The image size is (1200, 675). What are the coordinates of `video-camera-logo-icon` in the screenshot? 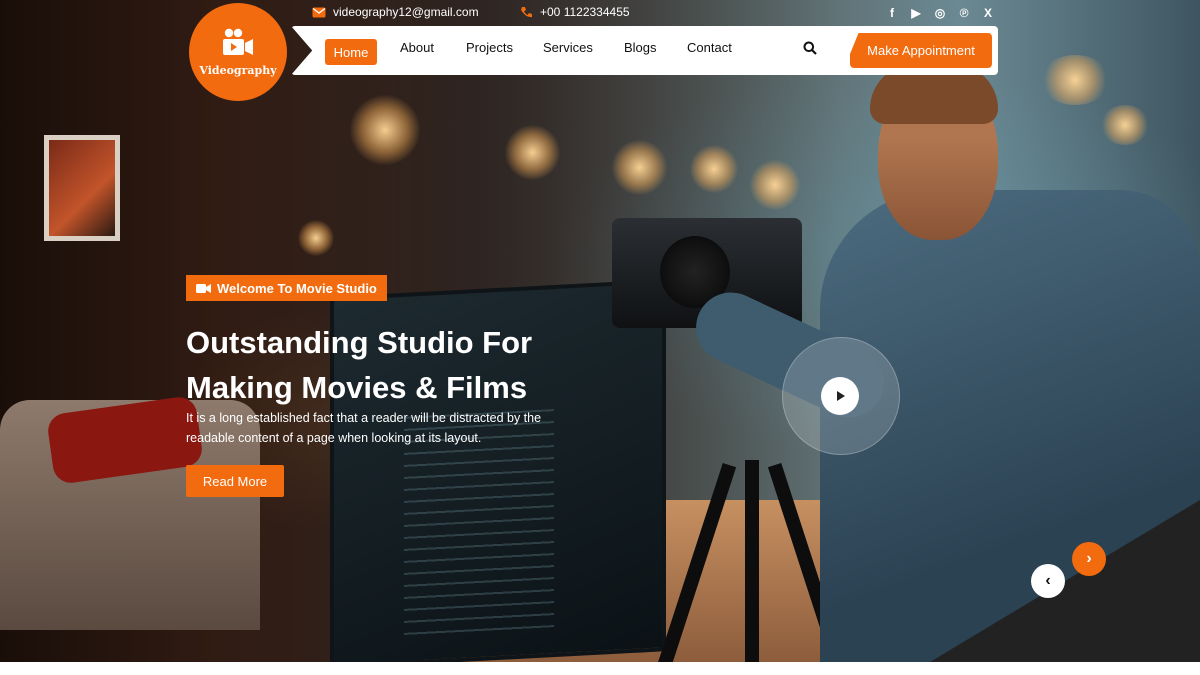 It's located at (238, 41).